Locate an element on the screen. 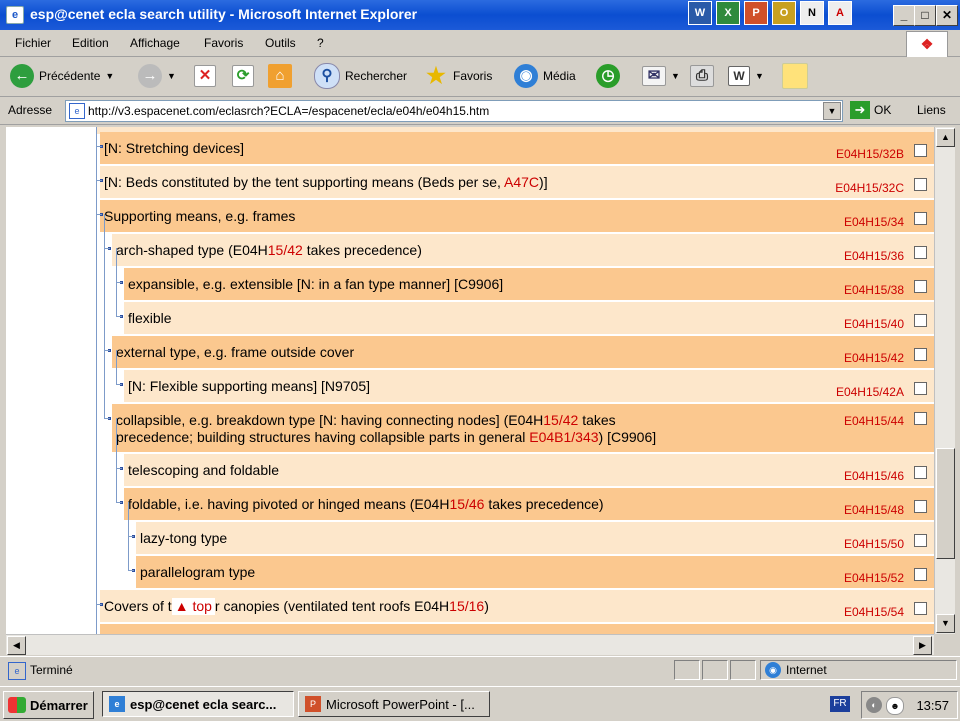 The width and height of the screenshot is (960, 721). scroll-up-icon: ▲ is located at coordinates (945, 137).